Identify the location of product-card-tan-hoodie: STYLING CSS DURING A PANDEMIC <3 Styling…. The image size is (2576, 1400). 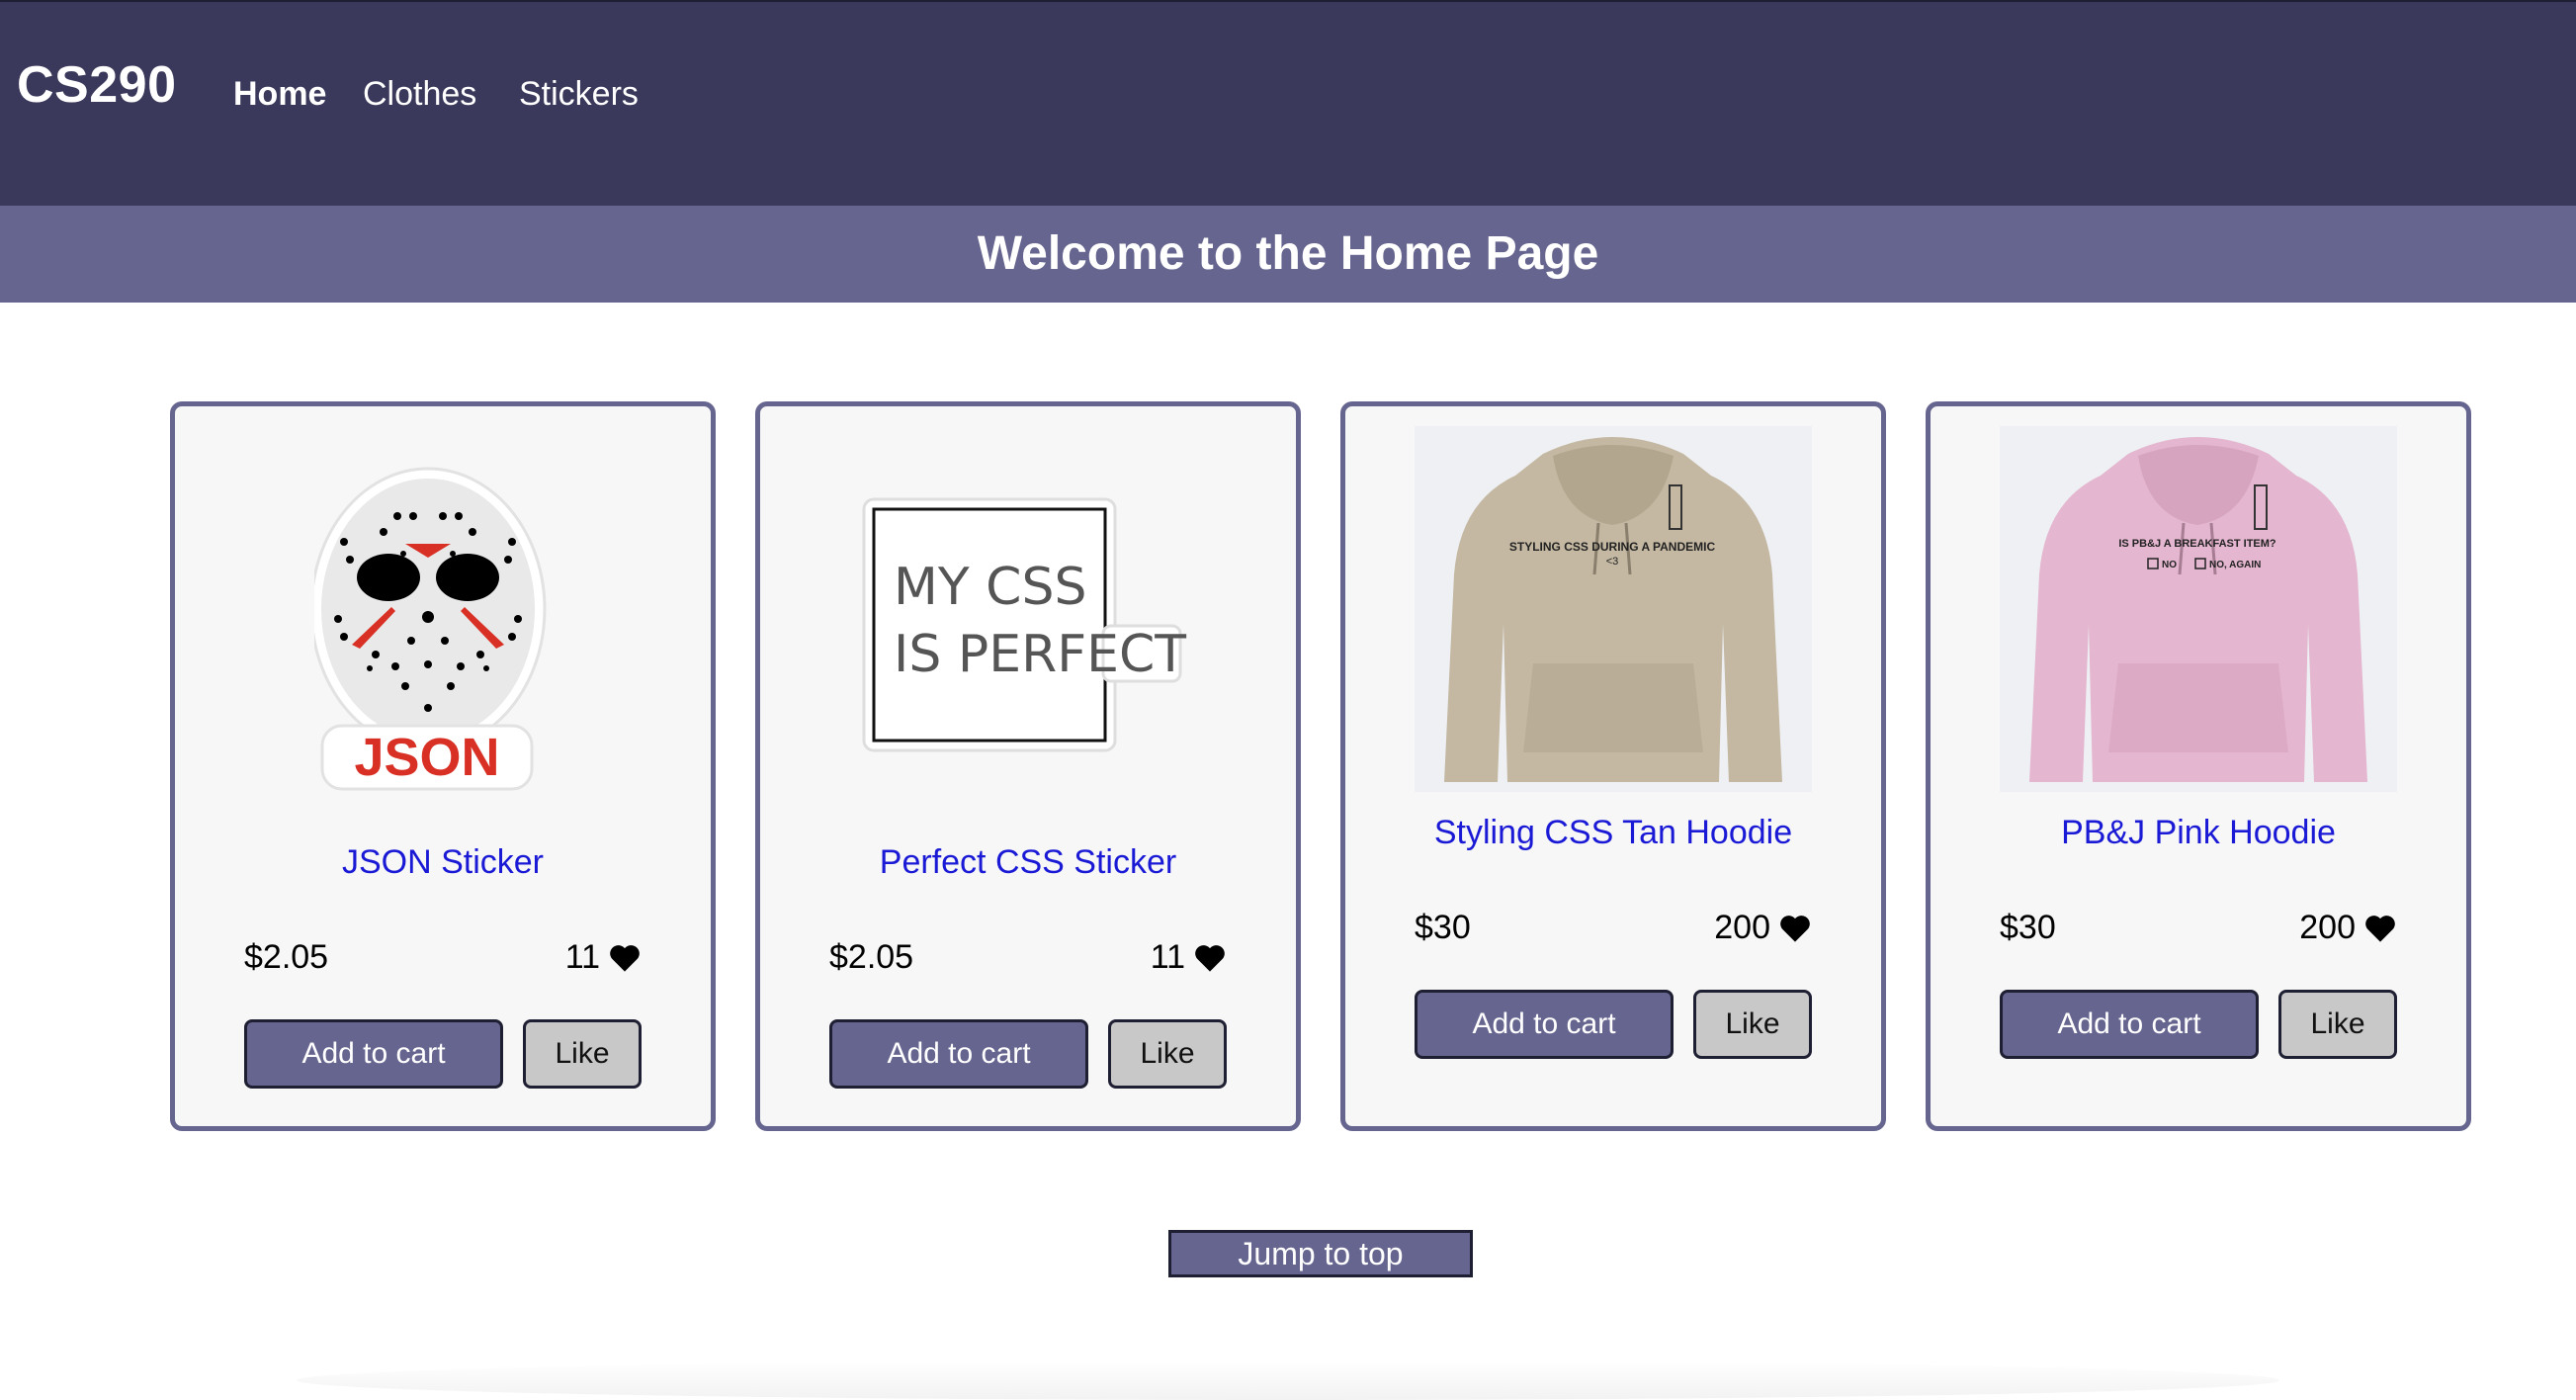
(1613, 766).